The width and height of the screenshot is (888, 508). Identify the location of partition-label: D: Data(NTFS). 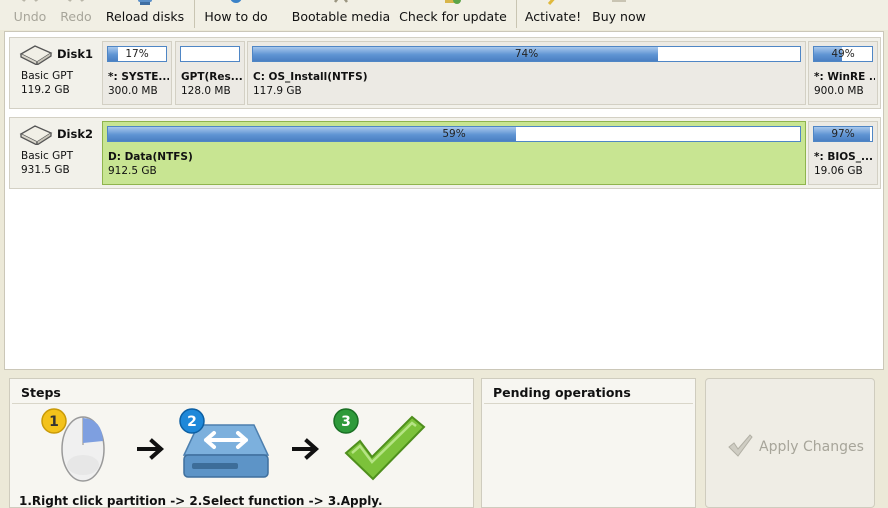
(150, 157).